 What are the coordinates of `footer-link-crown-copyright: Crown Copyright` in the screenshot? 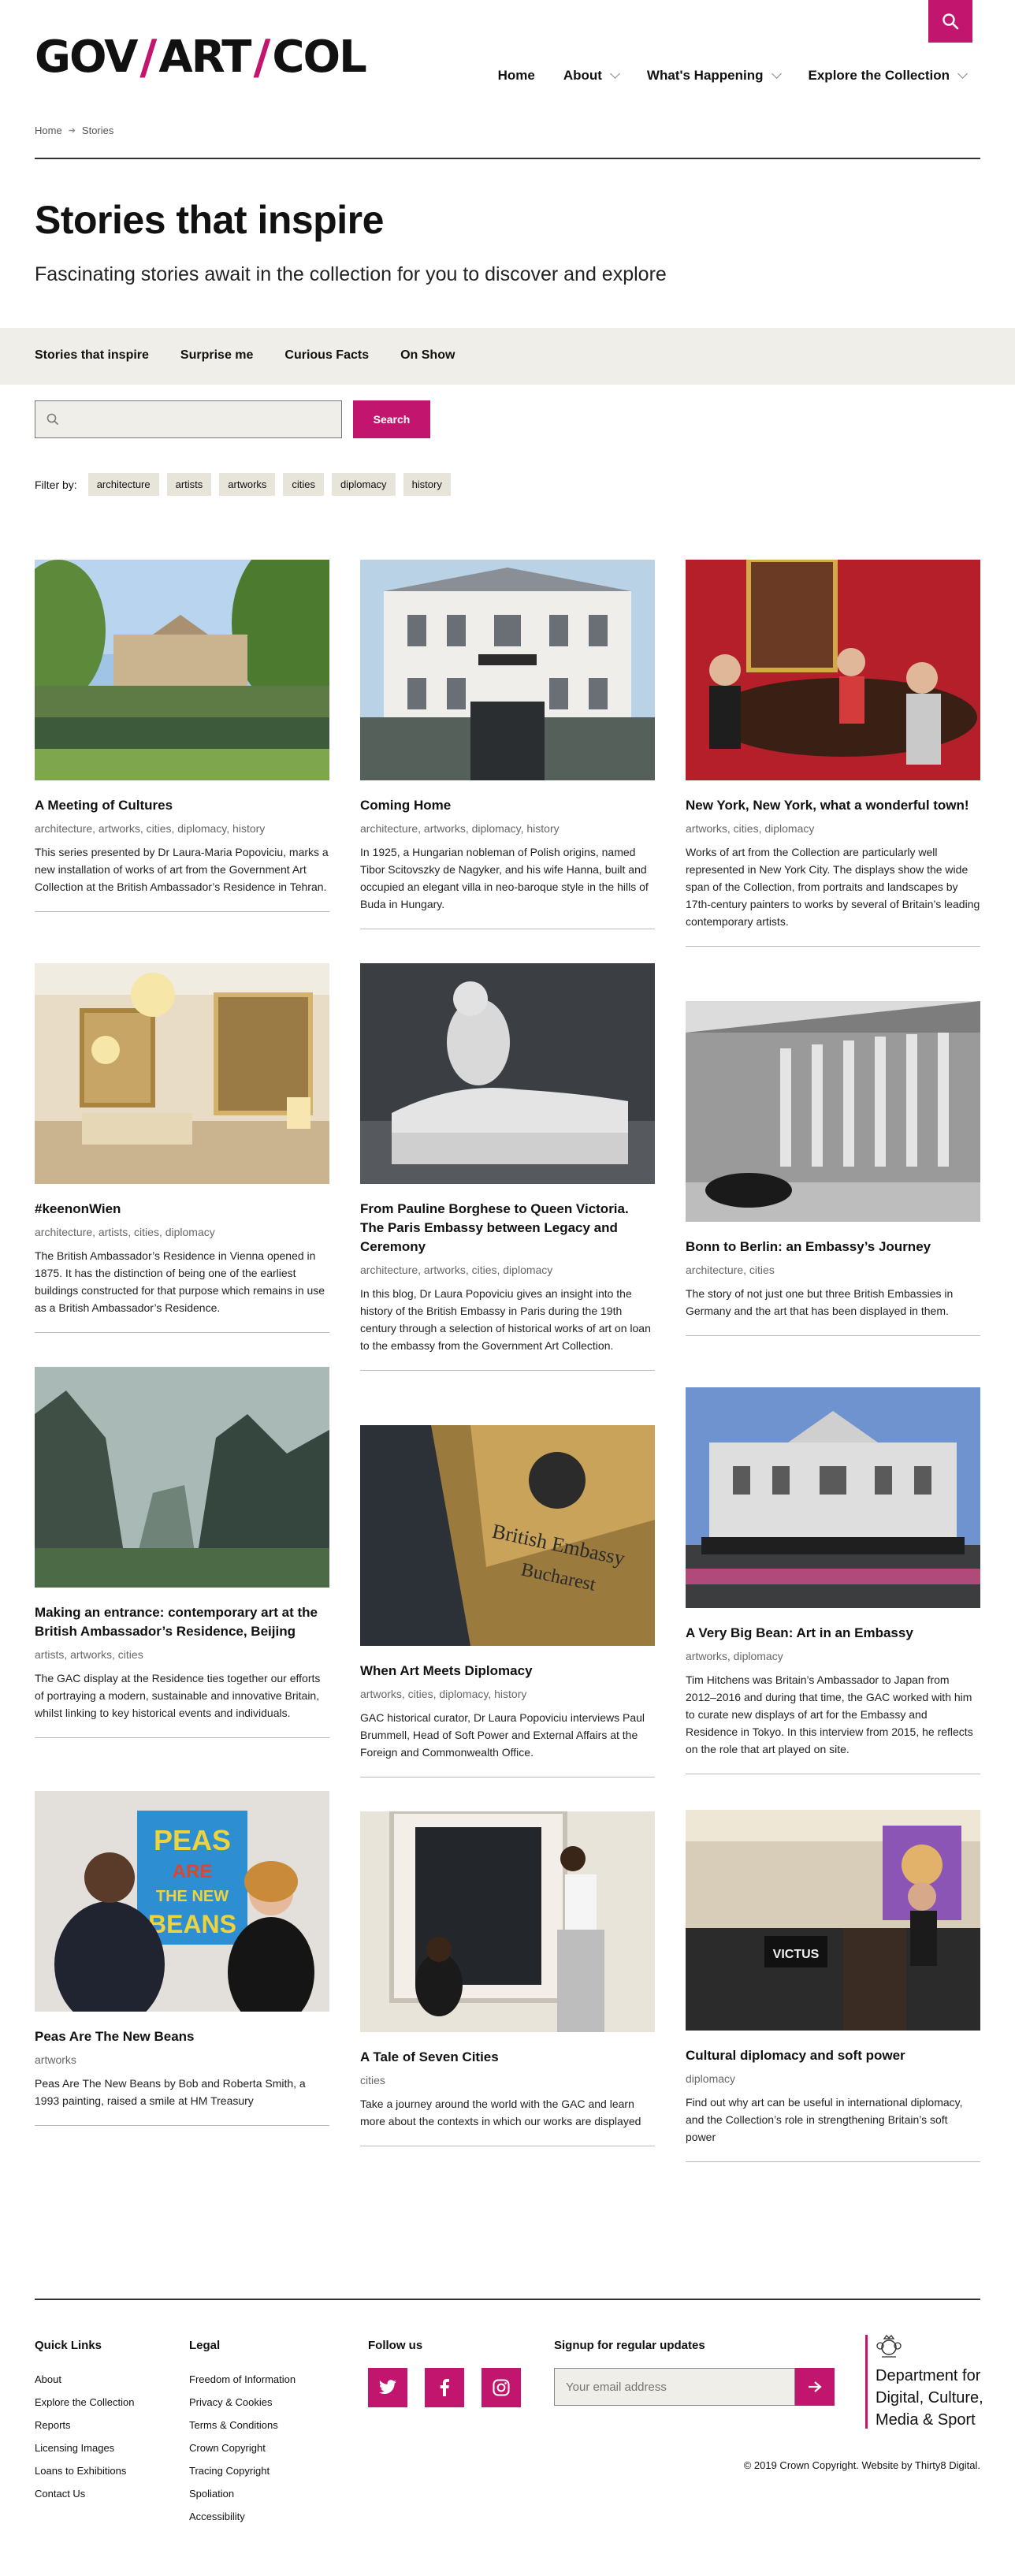 It's located at (243, 2447).